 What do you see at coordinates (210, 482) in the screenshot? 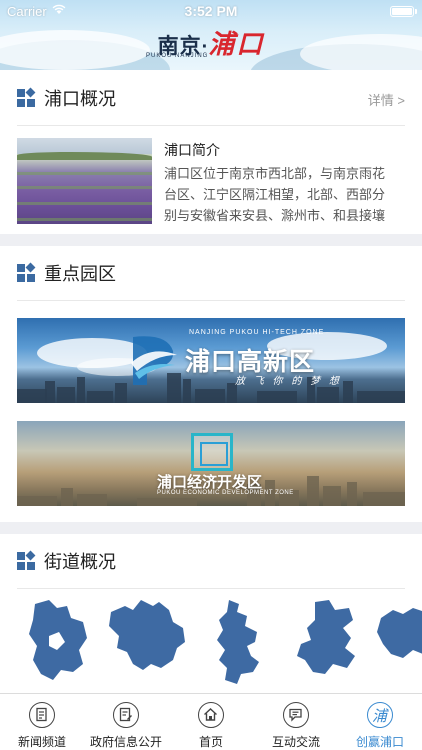
I see `economic-zone-title: 浦口经济开发区` at bounding box center [210, 482].